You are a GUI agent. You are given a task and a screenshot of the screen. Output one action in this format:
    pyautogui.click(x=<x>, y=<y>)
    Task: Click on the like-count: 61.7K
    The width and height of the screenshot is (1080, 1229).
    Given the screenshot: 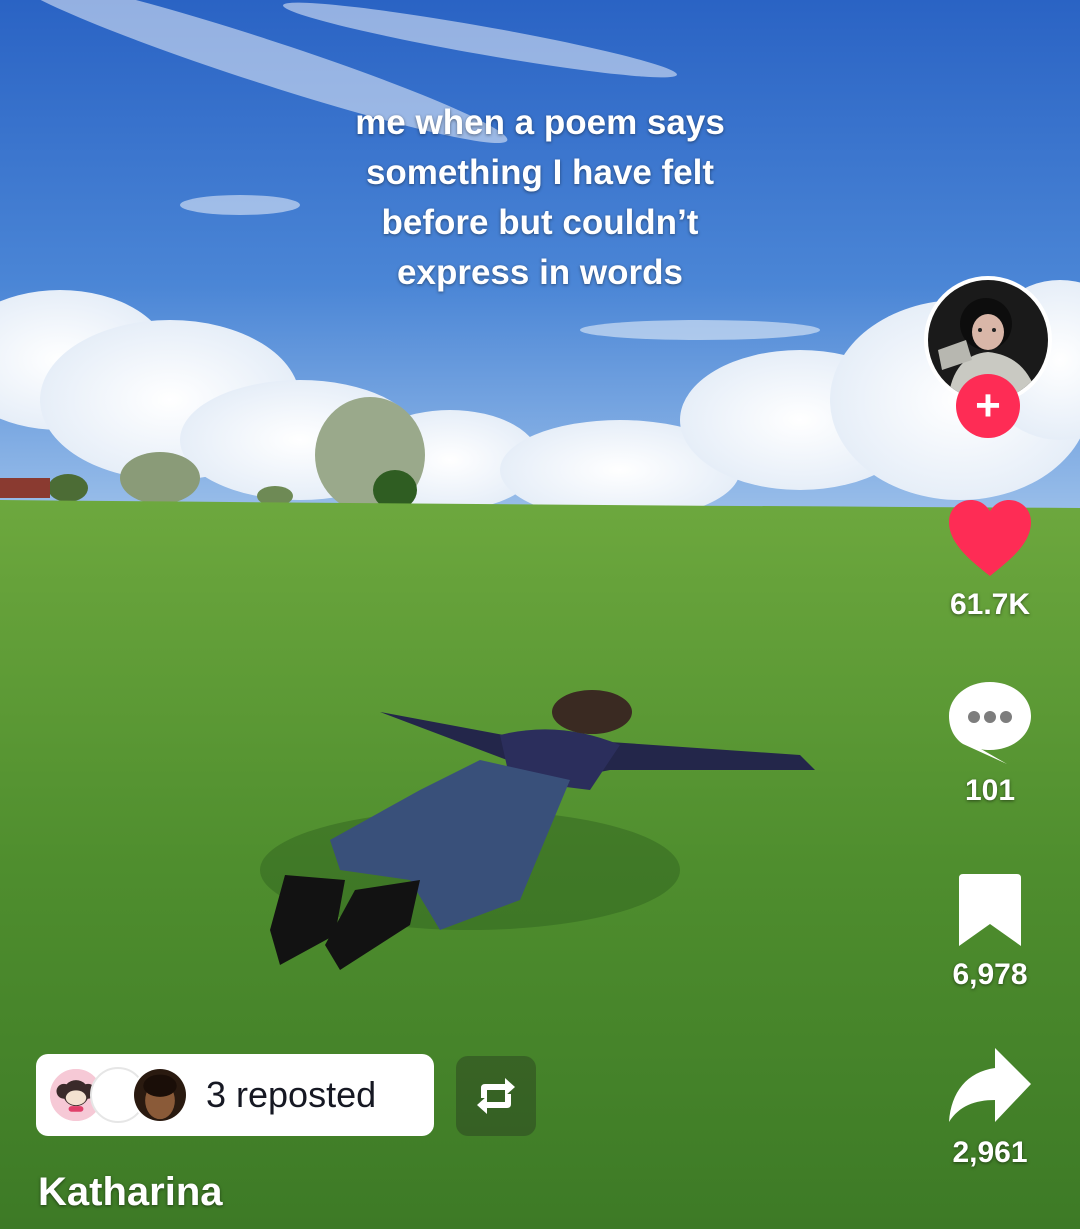 What is the action you would take?
    pyautogui.click(x=990, y=604)
    